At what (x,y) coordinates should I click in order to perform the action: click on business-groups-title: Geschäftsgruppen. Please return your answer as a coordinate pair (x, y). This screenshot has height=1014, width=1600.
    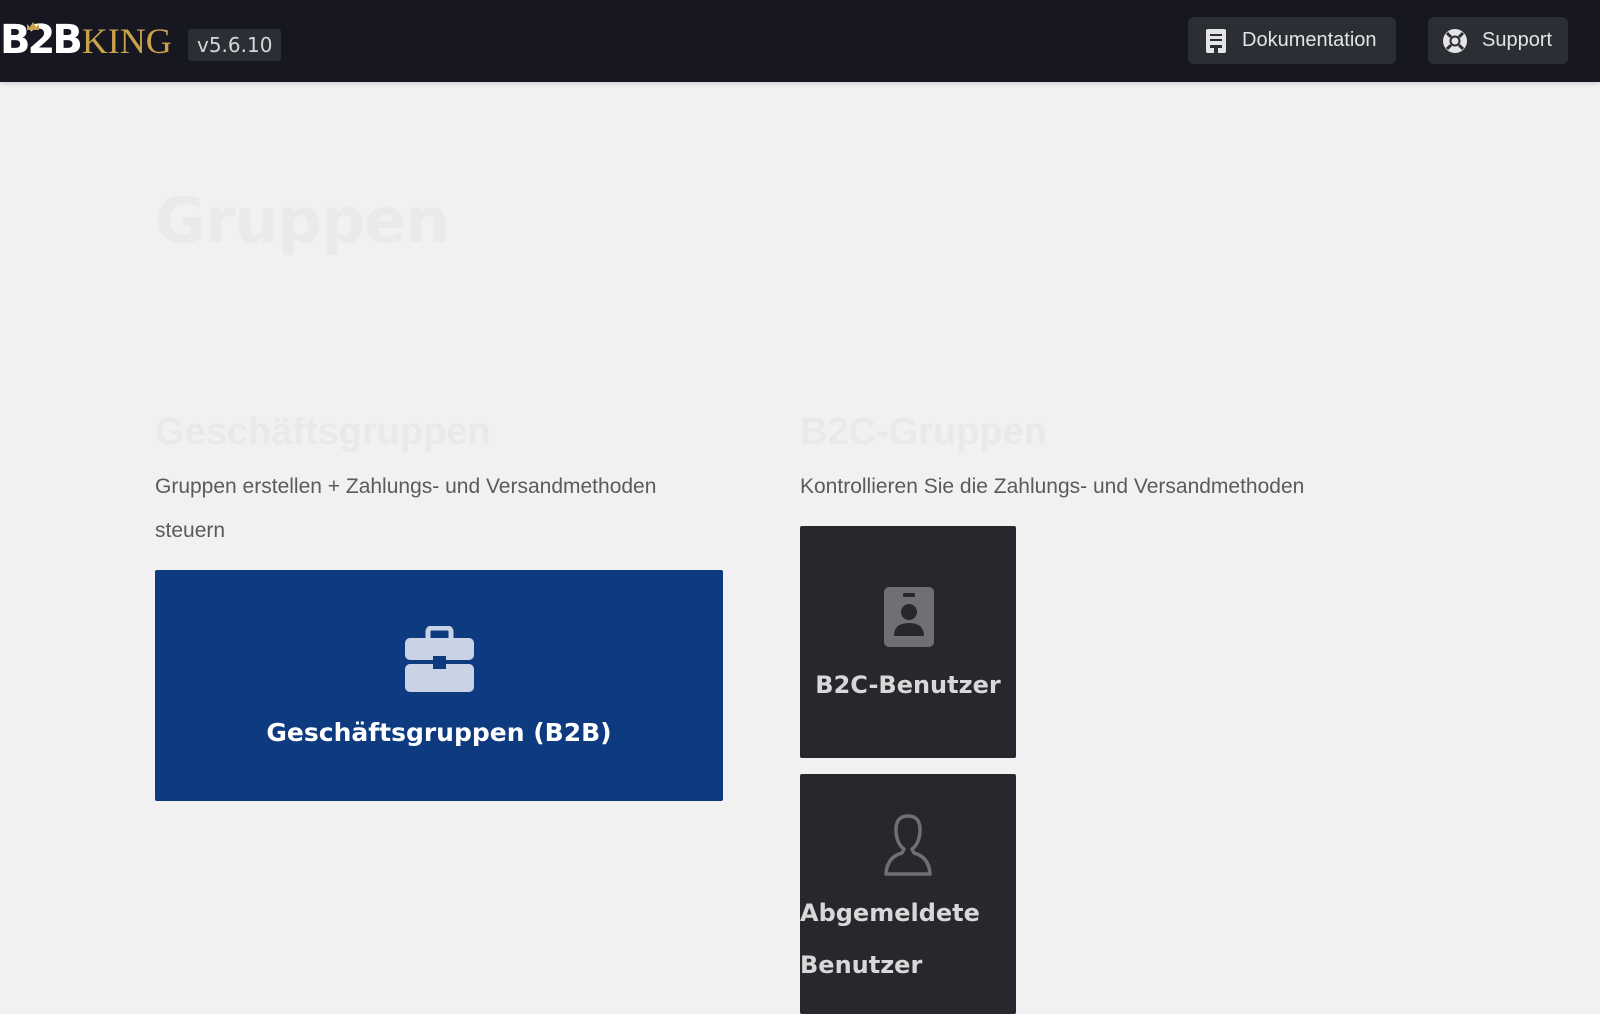
    Looking at the image, I should click on (323, 432).